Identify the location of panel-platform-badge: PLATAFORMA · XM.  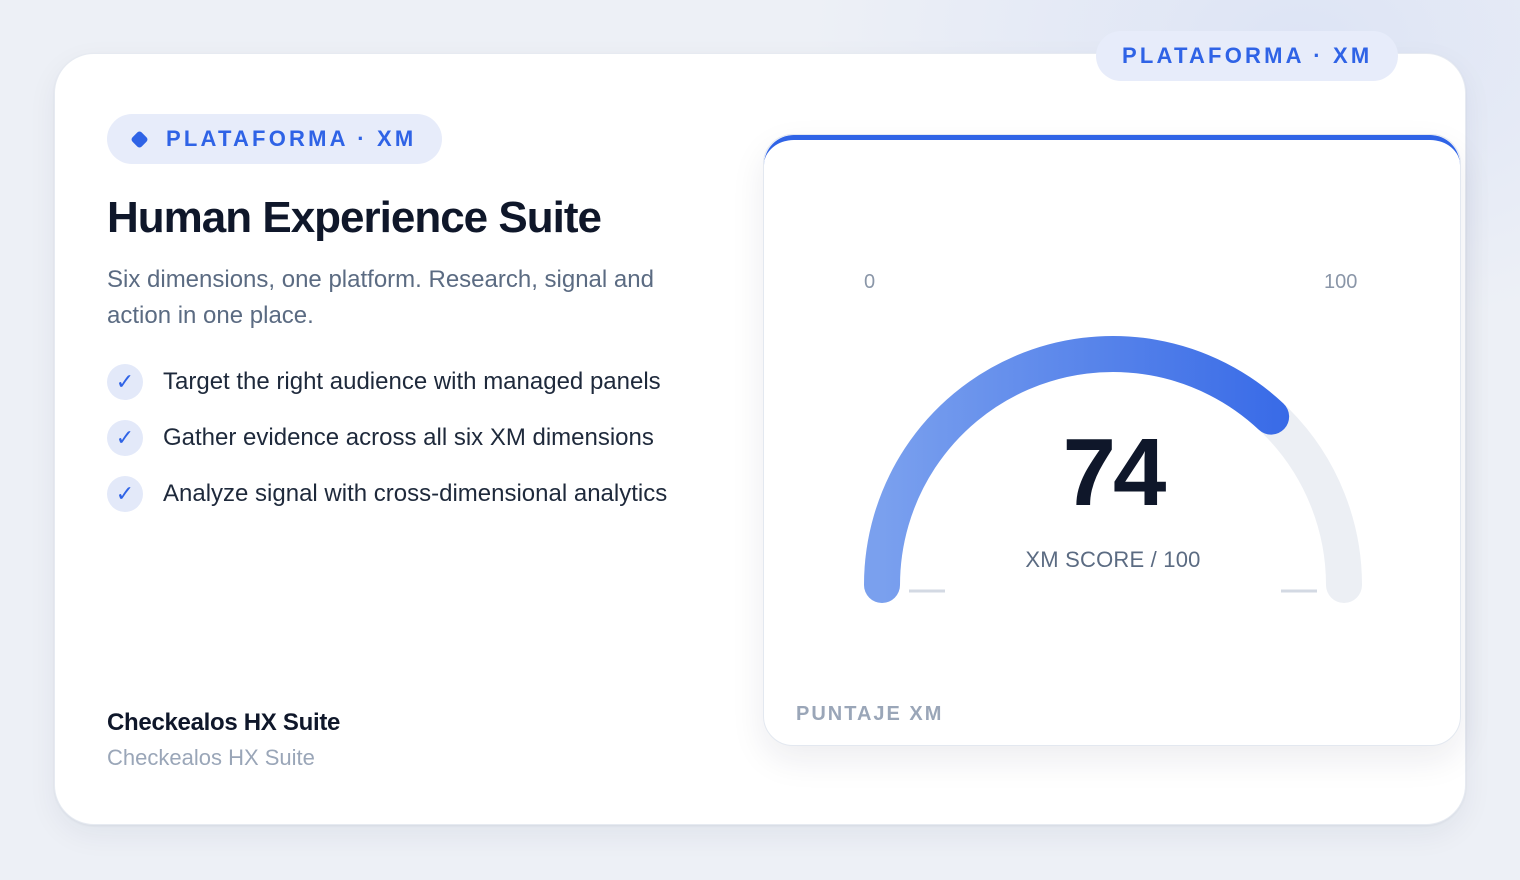
(1247, 56).